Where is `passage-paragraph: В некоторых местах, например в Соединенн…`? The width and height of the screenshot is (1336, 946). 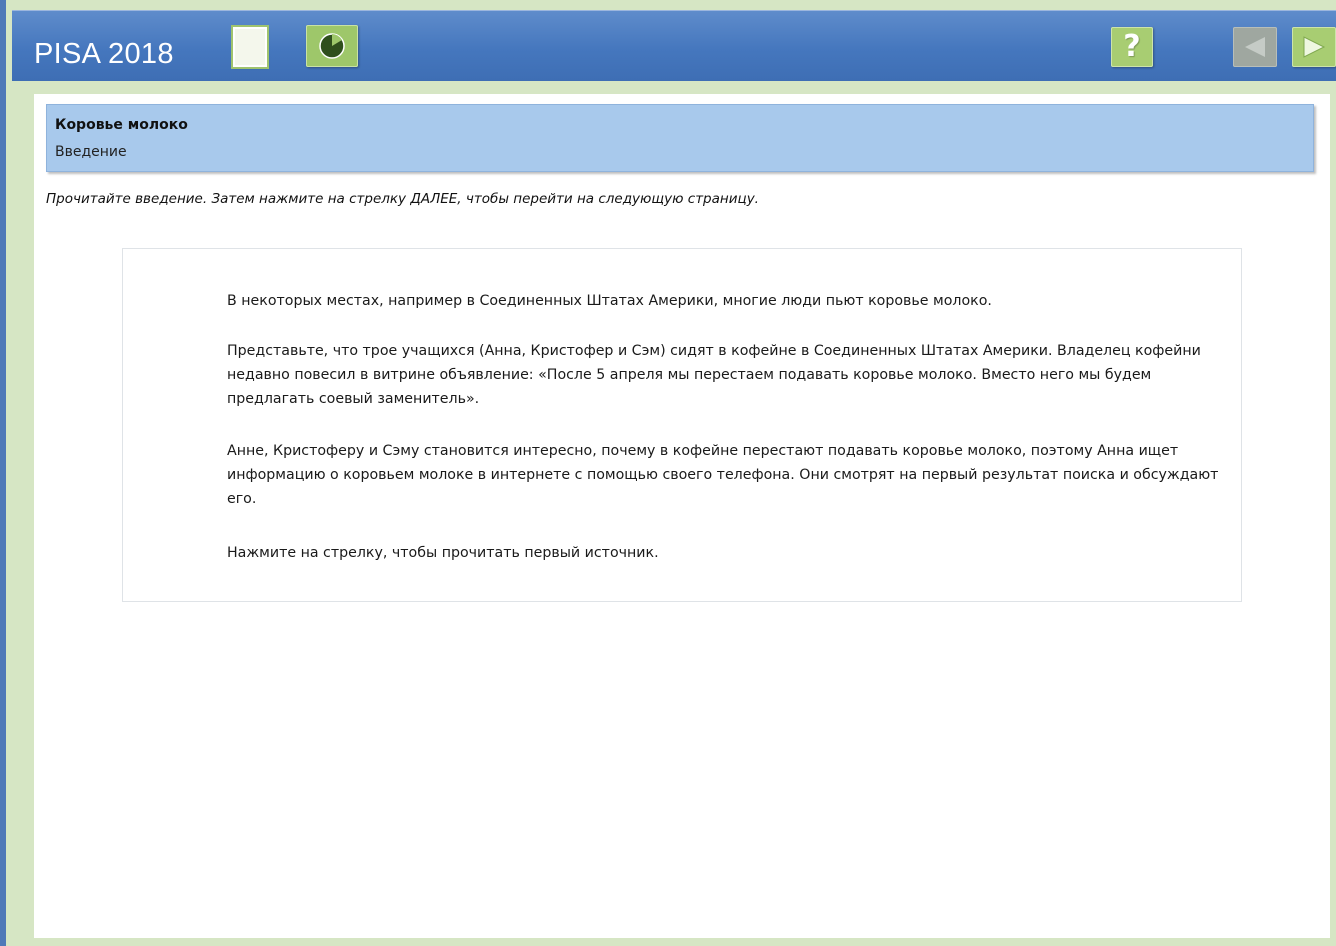 passage-paragraph: В некоторых местах, например в Соединенн… is located at coordinates (609, 301).